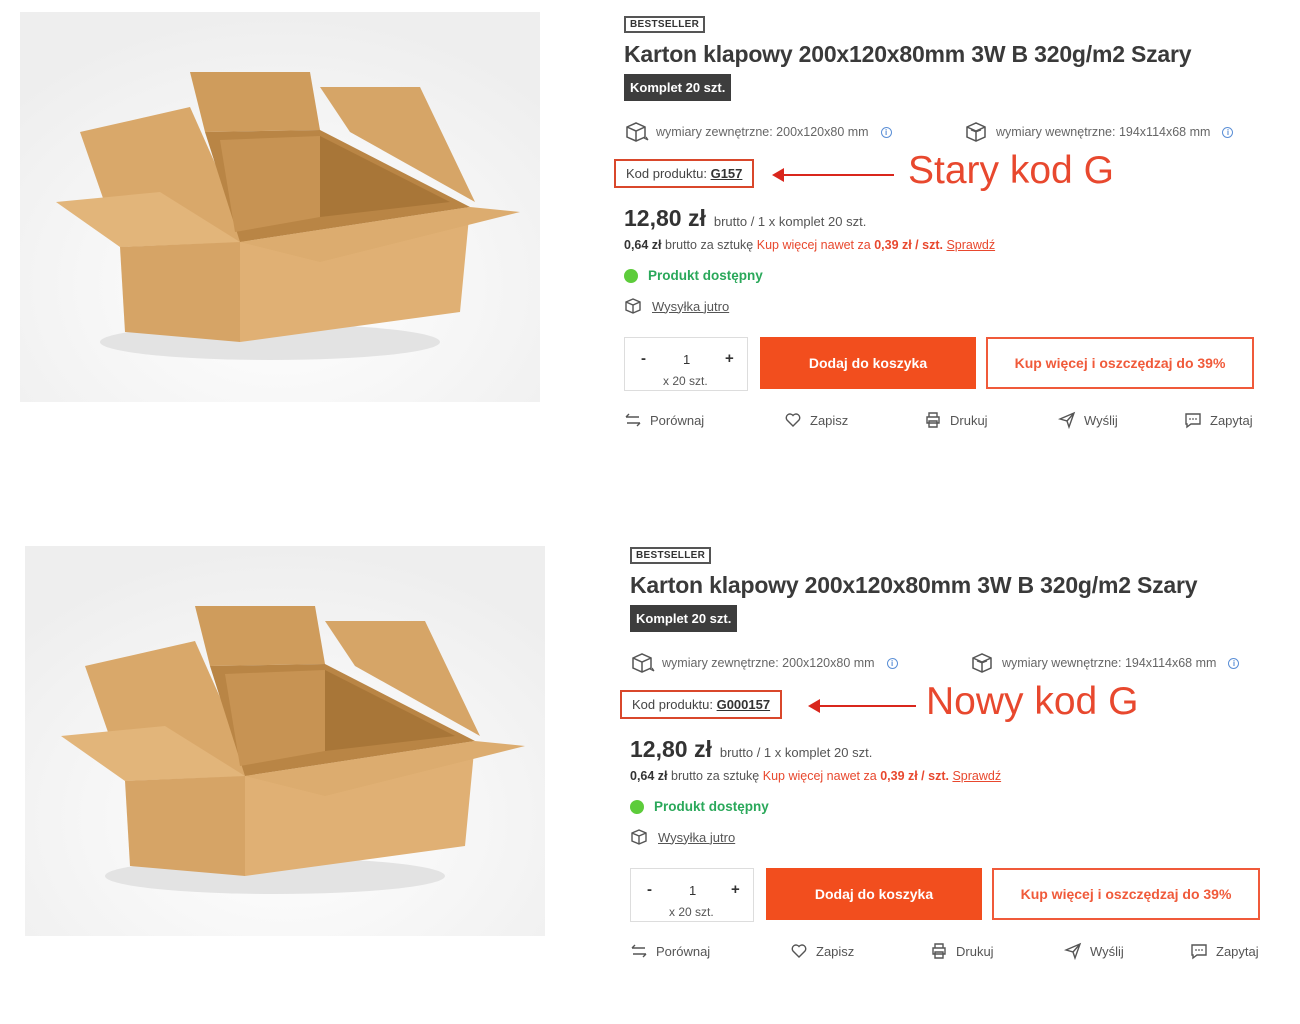  Describe the element at coordinates (1103, 132) in the screenshot. I see `inner-dimensions-text: wymiary wewnętrzne: 194x114x68 mm` at that location.